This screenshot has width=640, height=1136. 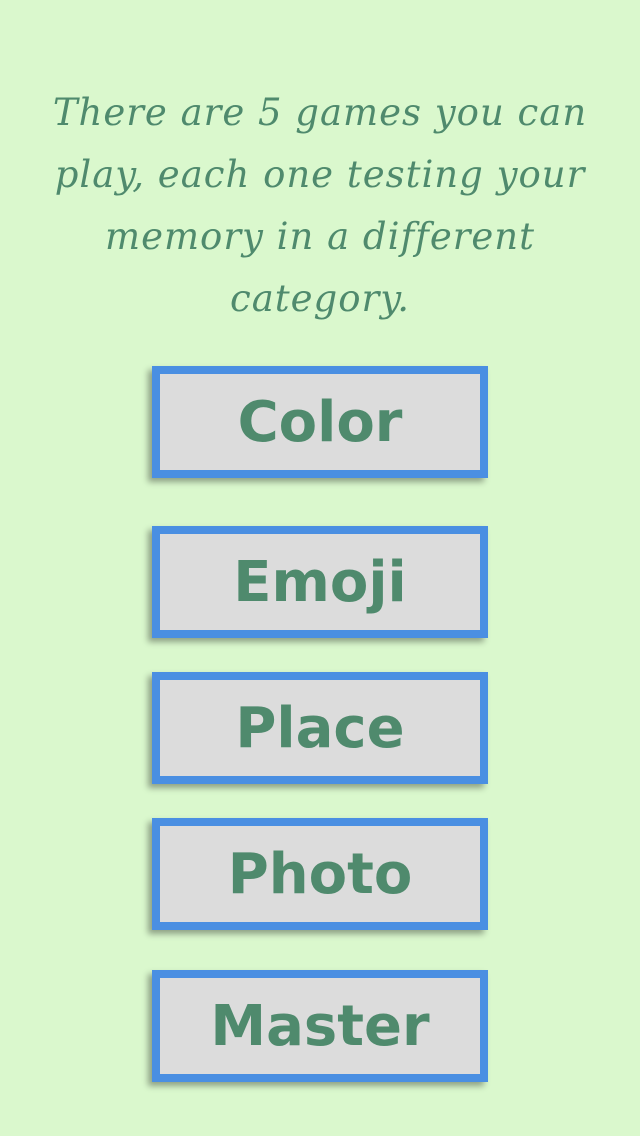 I want to click on place-game-label: Place, so click(x=320, y=728).